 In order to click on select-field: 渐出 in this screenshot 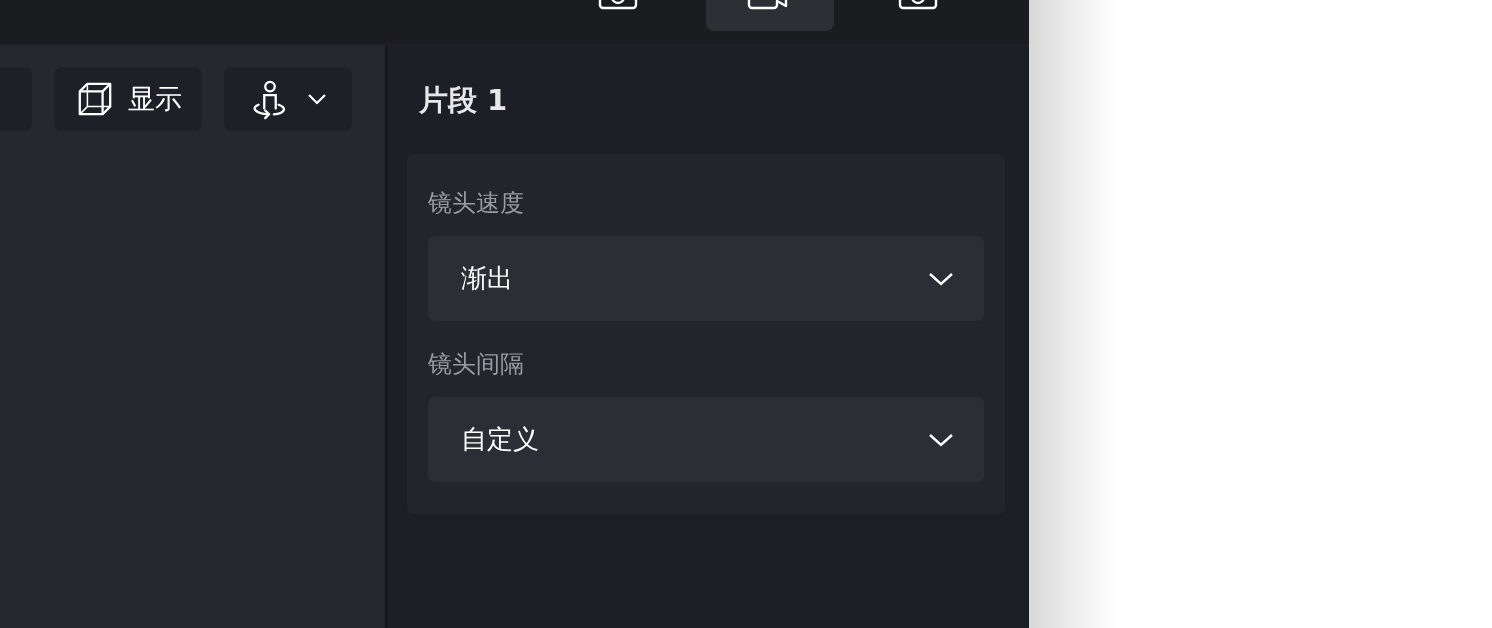, I will do `click(706, 278)`.